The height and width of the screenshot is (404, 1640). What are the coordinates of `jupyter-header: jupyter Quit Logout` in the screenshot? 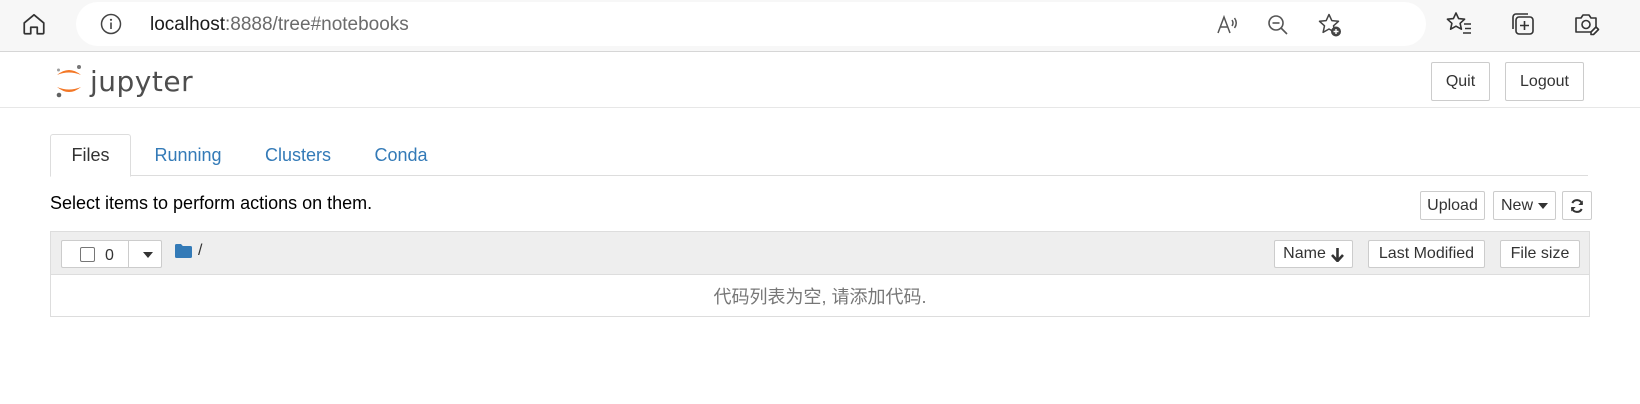 It's located at (820, 80).